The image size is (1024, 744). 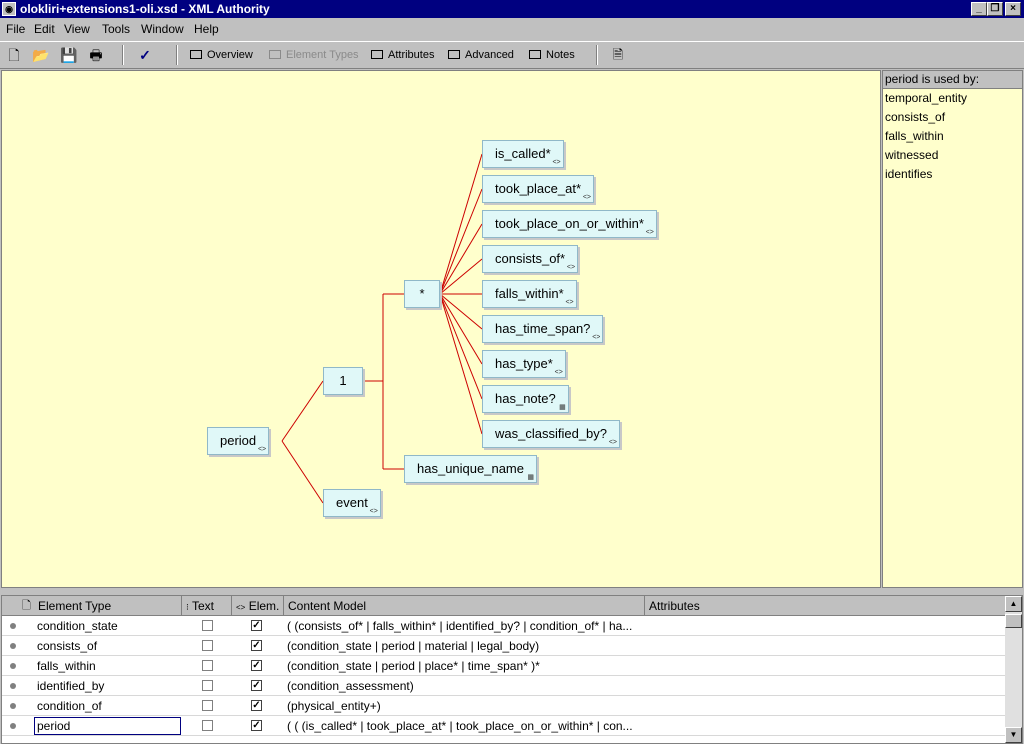 I want to click on diagram-node-child: took_place_at* <>, so click(x=538, y=189).